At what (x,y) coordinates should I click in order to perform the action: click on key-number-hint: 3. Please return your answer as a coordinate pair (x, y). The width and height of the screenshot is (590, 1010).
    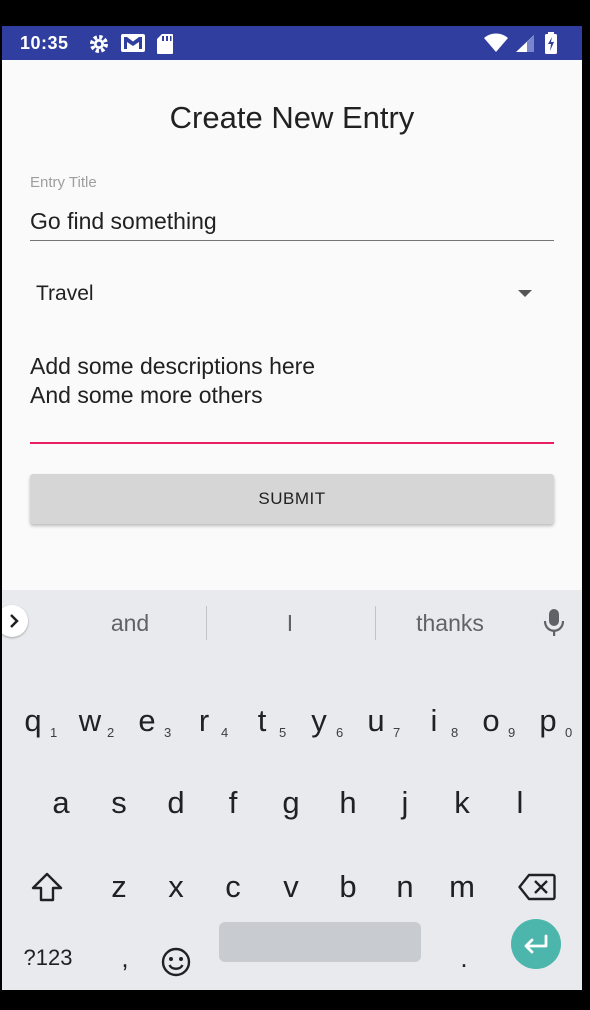
    Looking at the image, I should click on (168, 732).